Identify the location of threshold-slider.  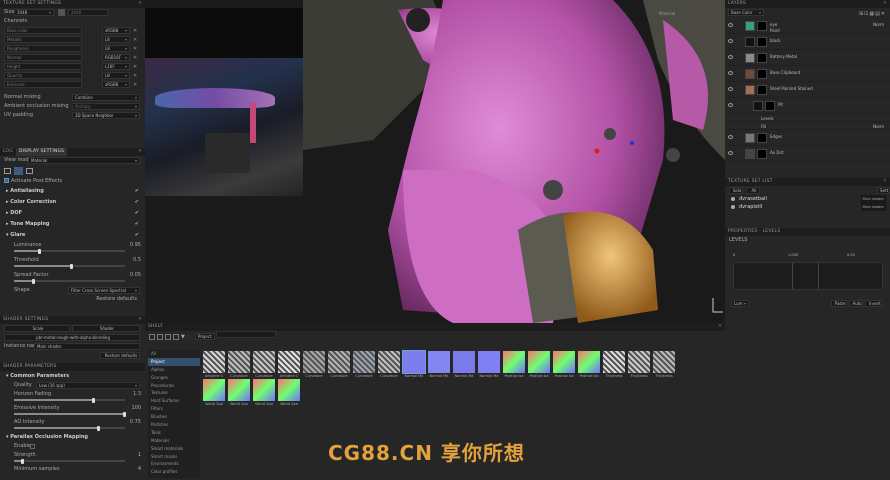
(69, 266).